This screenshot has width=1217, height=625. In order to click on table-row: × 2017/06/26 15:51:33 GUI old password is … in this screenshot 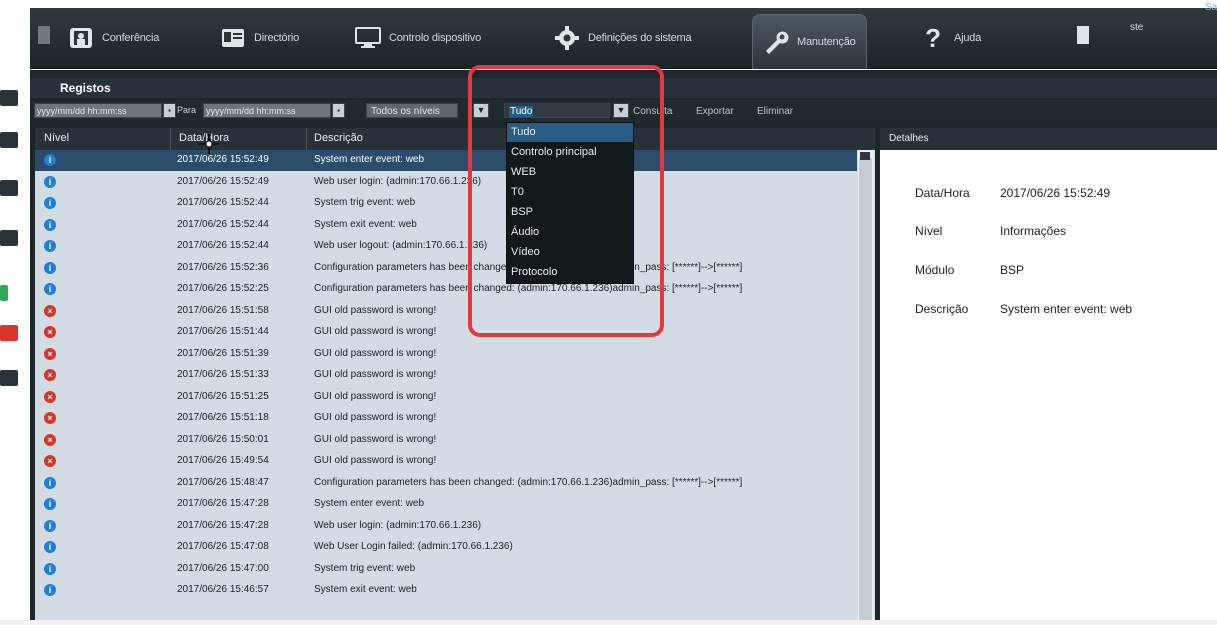, I will do `click(446, 375)`.